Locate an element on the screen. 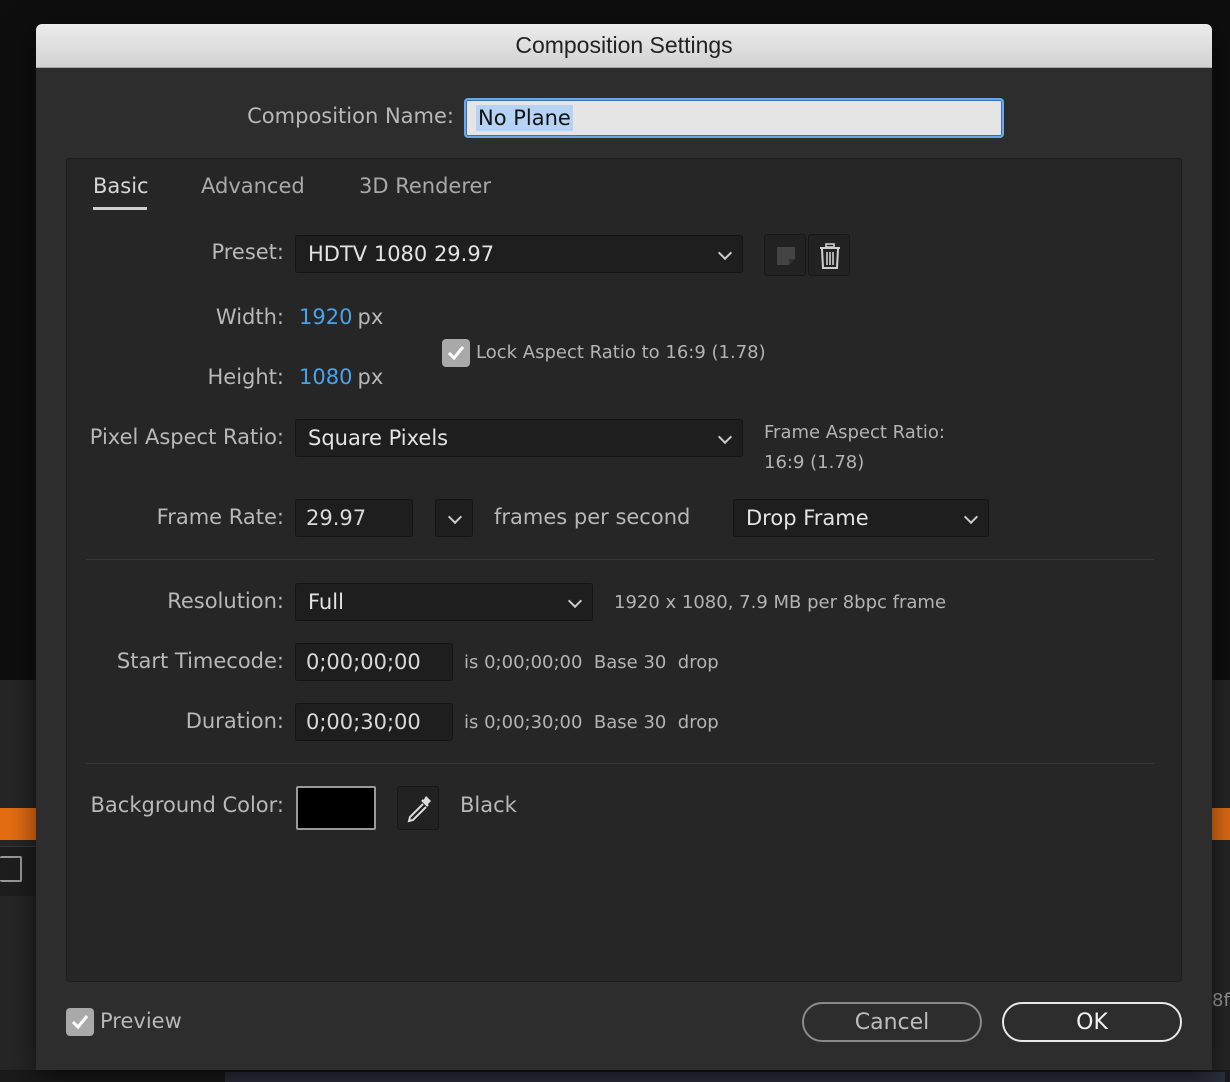  eyedropper-icon is located at coordinates (419, 809).